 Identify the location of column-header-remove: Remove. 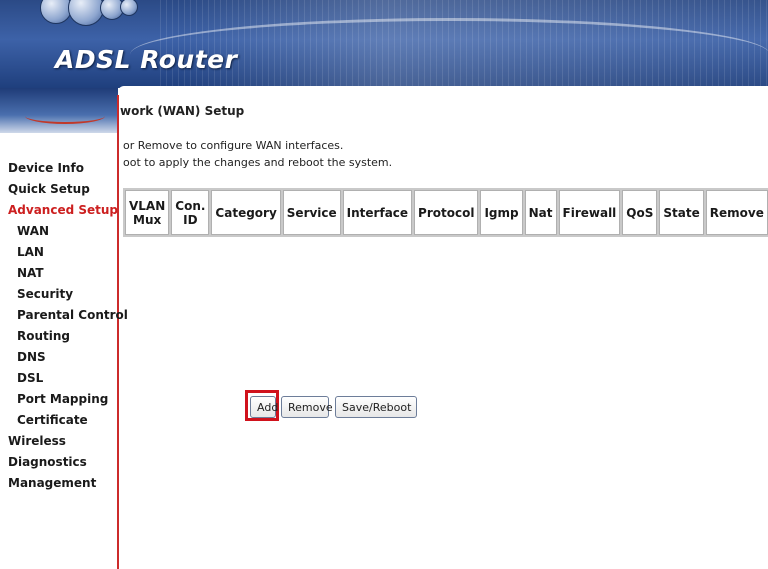
(736, 212).